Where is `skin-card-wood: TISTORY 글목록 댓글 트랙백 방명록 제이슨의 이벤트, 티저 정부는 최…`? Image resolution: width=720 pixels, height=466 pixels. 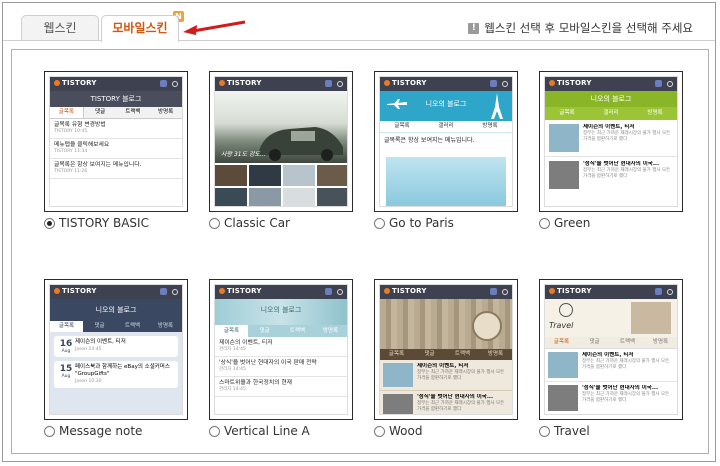 skin-card-wood: TISTORY 글목록 댓글 트랙백 방명록 제이슨의 이벤트, 티저 정부는 최… is located at coordinates (447, 358).